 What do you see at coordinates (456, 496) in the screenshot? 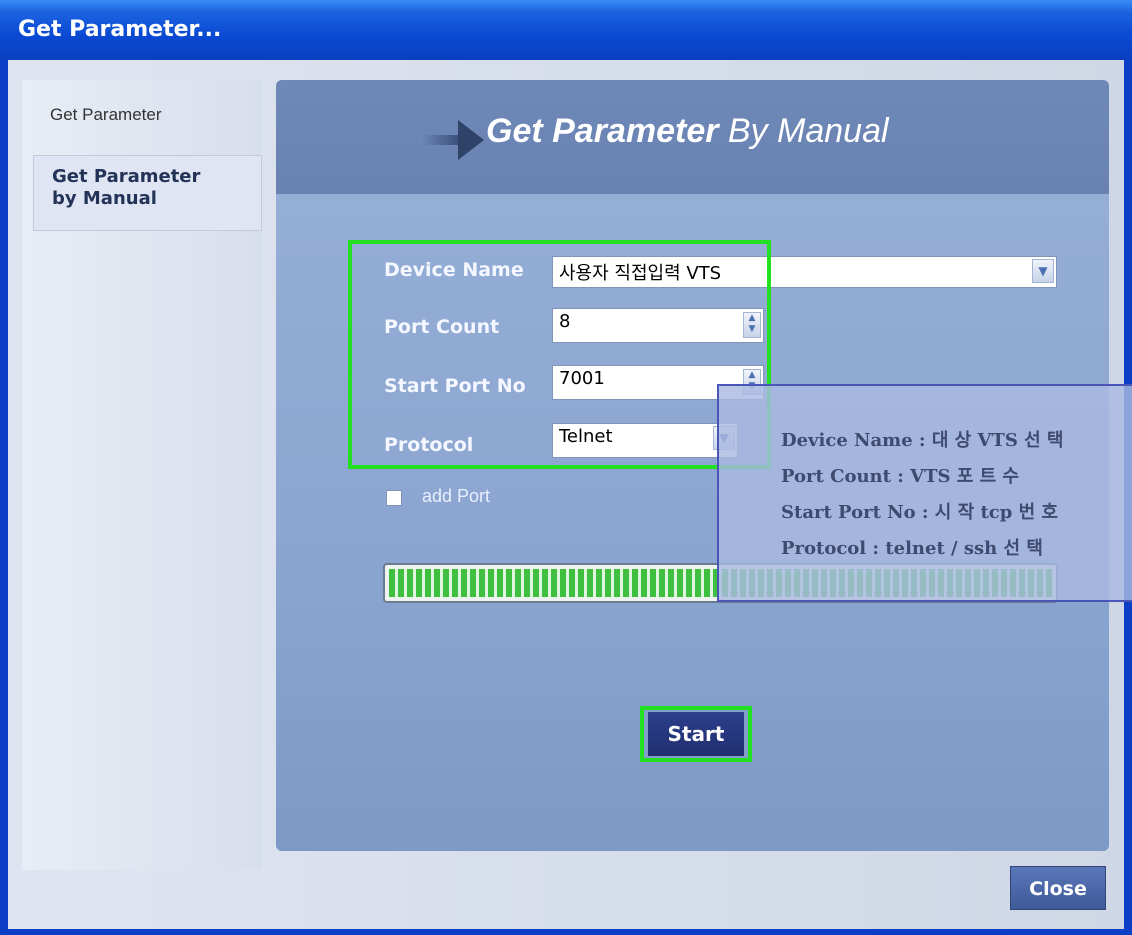
I see `add-port-label: add Port` at bounding box center [456, 496].